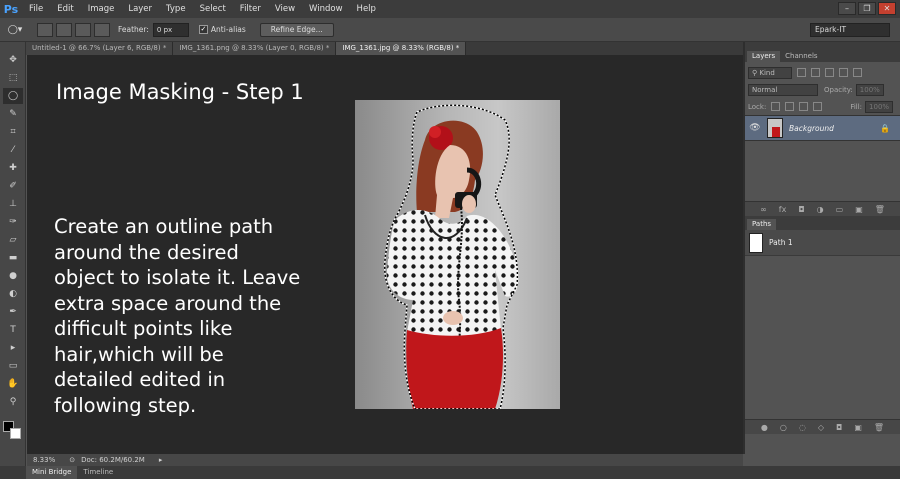  I want to click on lock-icon: 🔒, so click(885, 128).